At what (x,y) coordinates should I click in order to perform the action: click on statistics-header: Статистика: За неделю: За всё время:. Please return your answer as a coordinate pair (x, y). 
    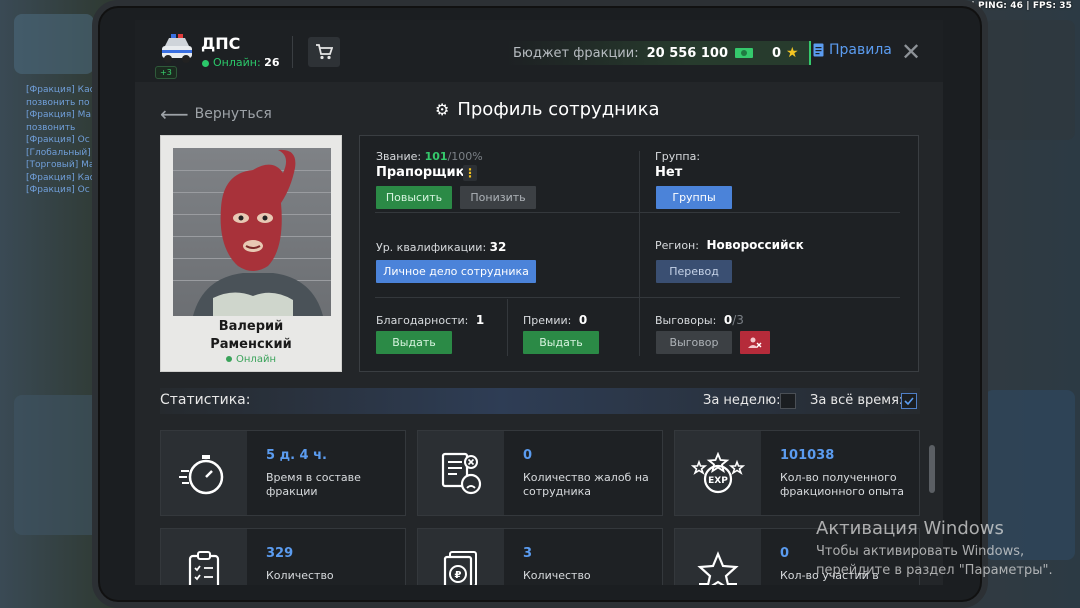
    Looking at the image, I should click on (540, 401).